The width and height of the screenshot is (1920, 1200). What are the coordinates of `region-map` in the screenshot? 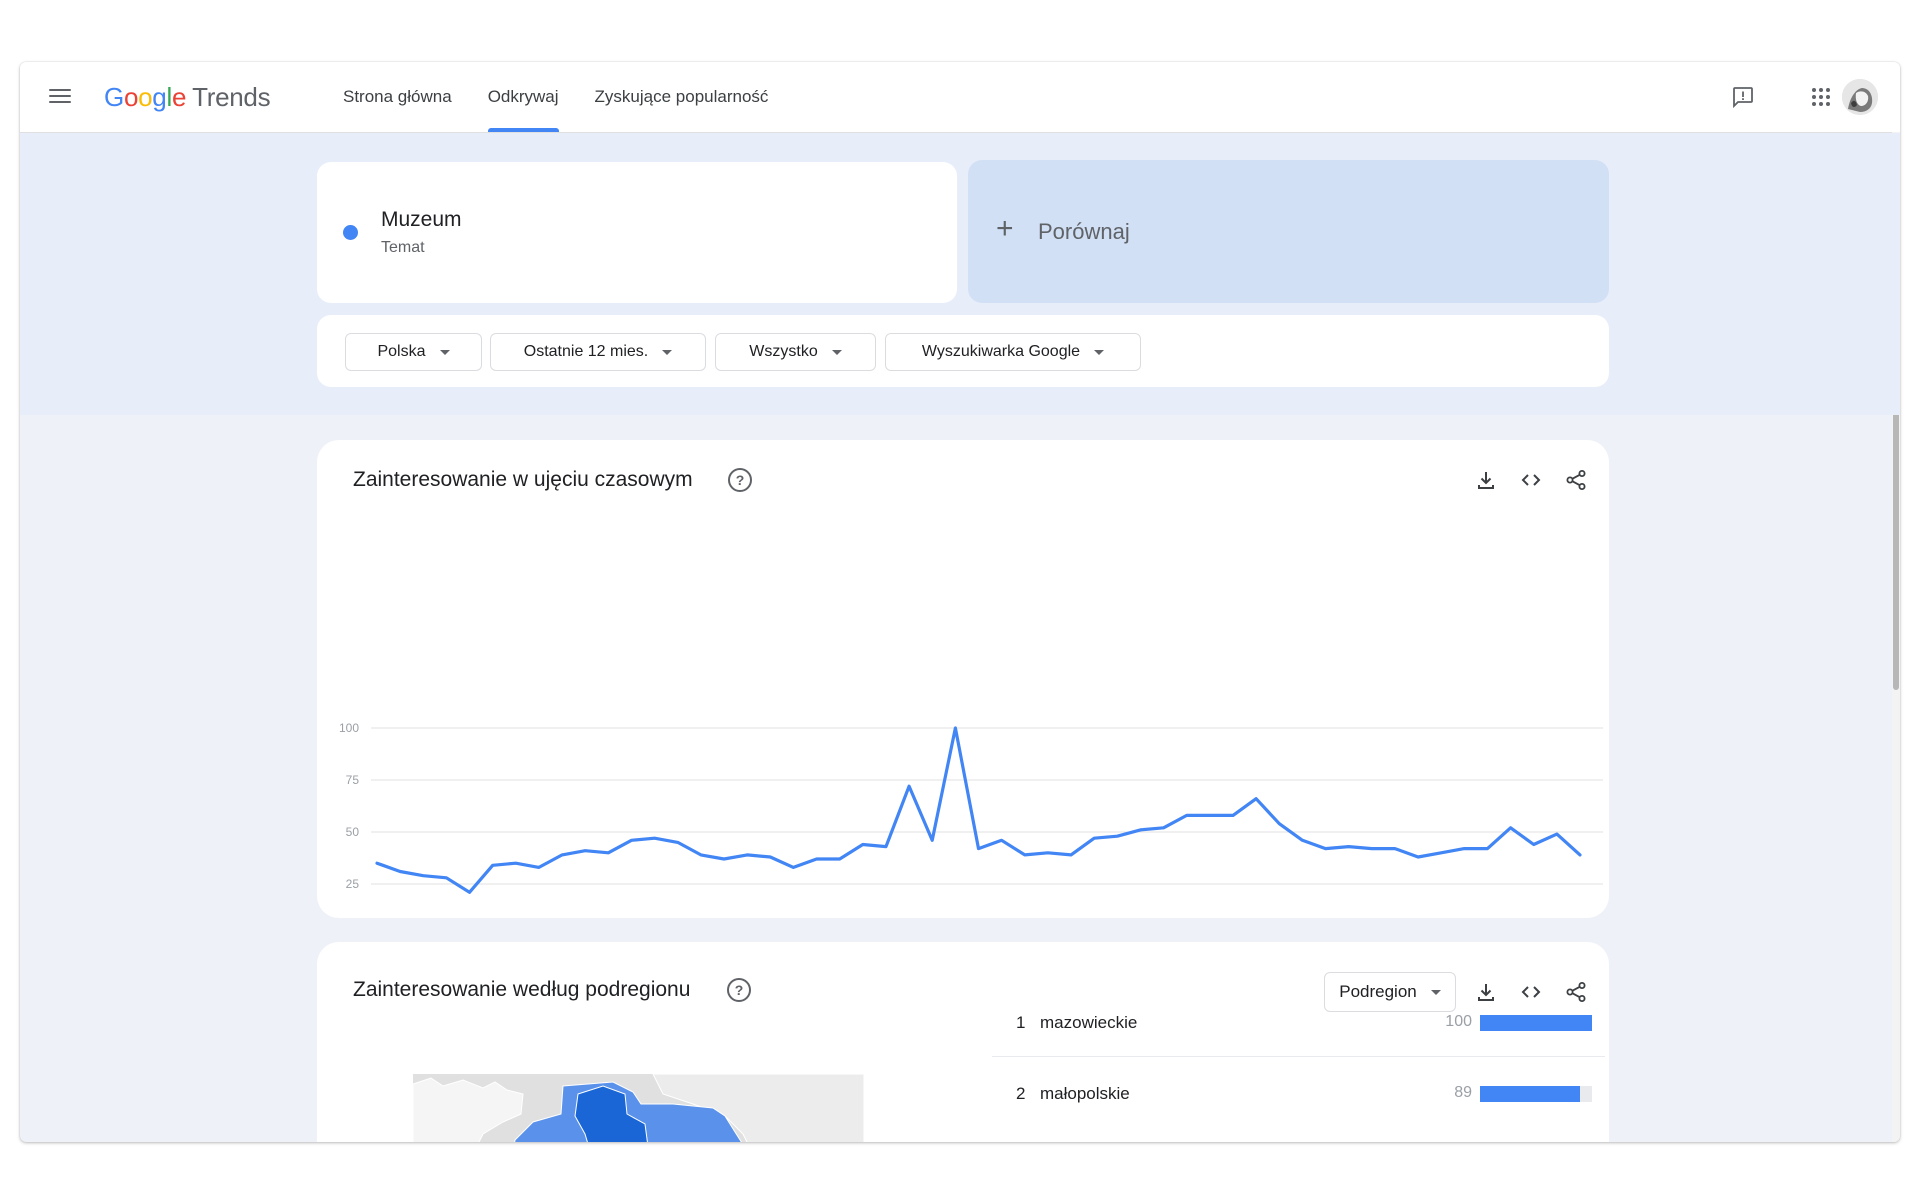 It's located at (638, 1107).